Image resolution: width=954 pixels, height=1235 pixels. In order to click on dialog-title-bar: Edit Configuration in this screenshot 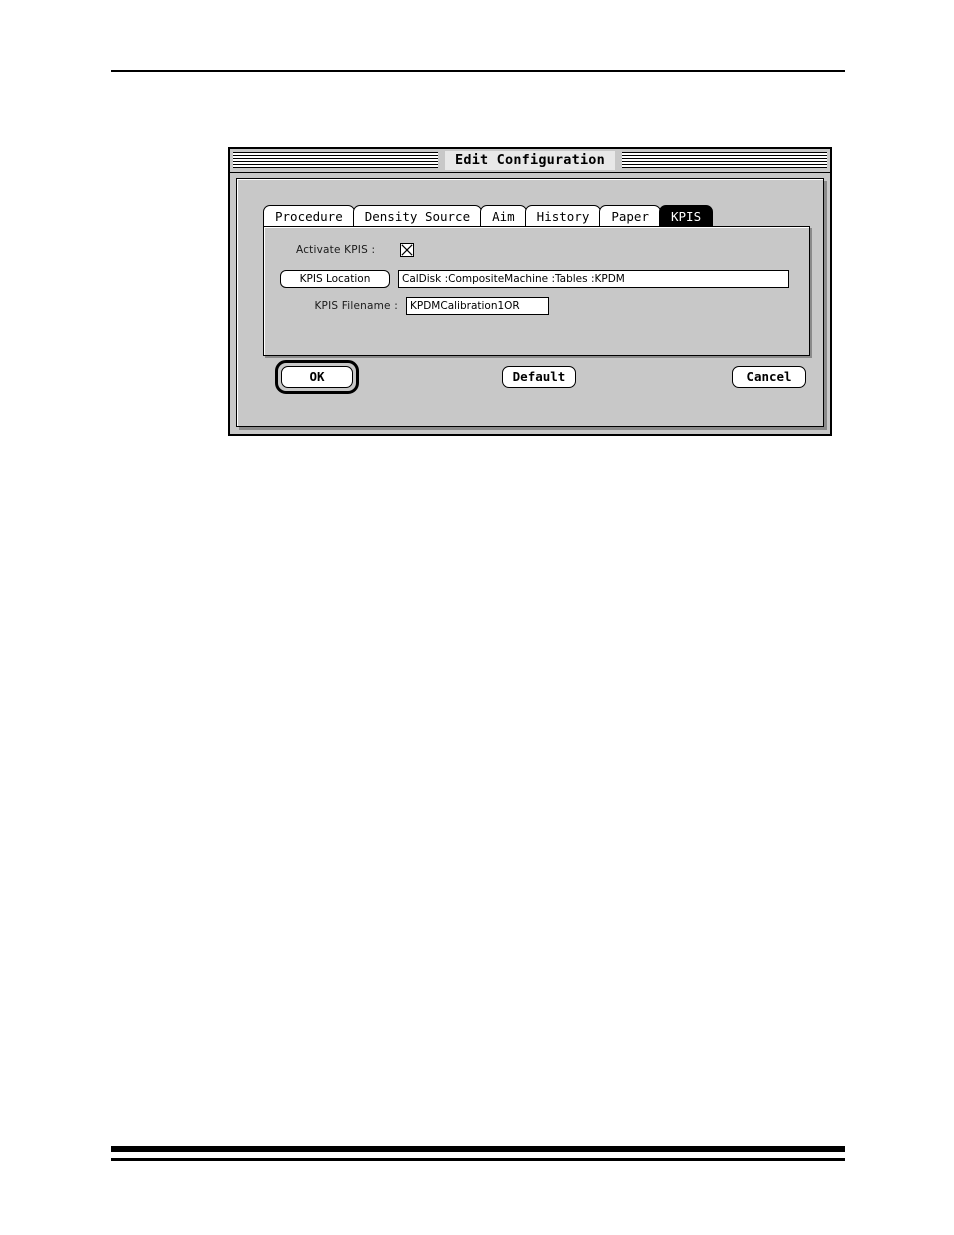, I will do `click(530, 161)`.